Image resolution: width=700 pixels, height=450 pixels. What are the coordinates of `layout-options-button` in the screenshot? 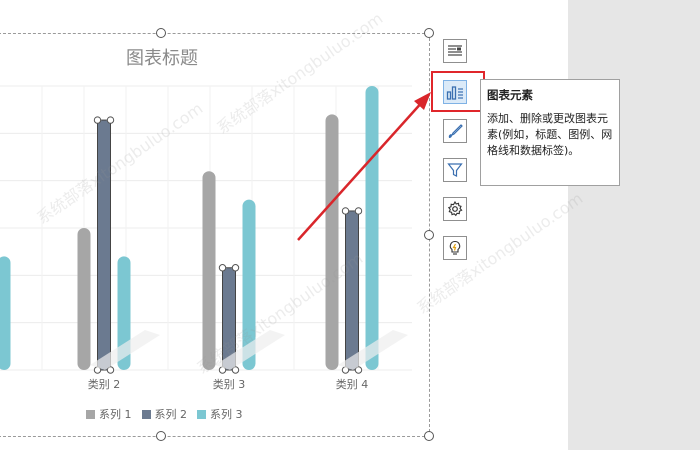 It's located at (455, 51).